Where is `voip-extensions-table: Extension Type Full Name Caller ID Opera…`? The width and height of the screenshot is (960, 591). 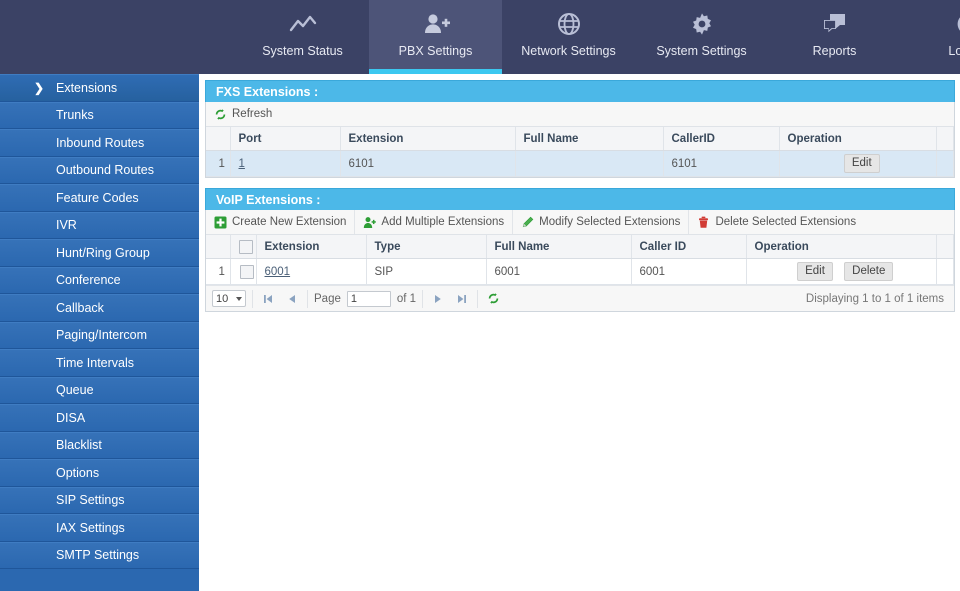
voip-extensions-table: Extension Type Full Name Caller ID Opera… is located at coordinates (580, 260).